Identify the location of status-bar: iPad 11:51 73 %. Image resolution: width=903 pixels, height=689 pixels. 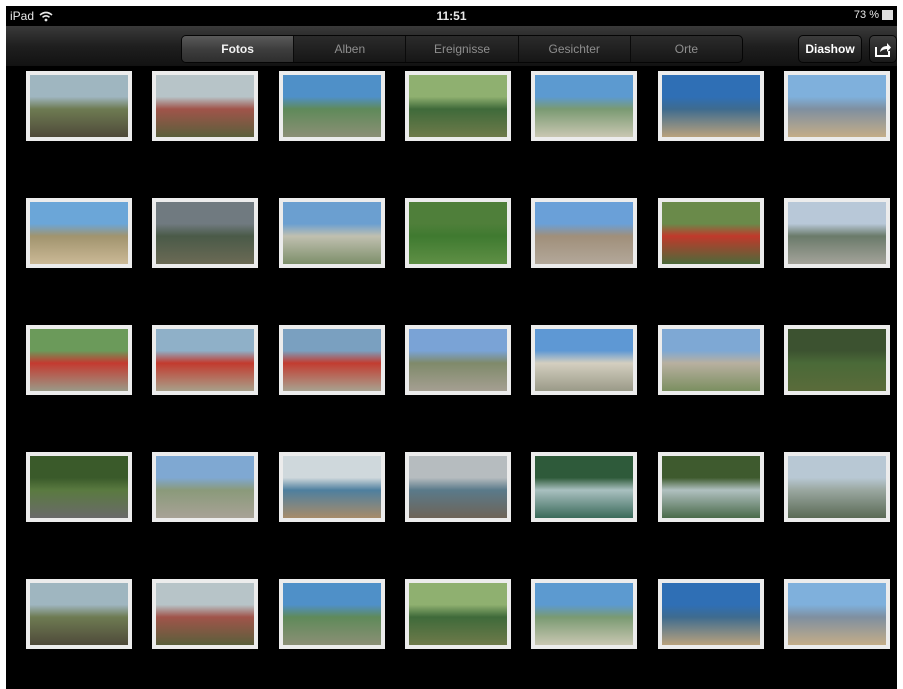
(451, 16).